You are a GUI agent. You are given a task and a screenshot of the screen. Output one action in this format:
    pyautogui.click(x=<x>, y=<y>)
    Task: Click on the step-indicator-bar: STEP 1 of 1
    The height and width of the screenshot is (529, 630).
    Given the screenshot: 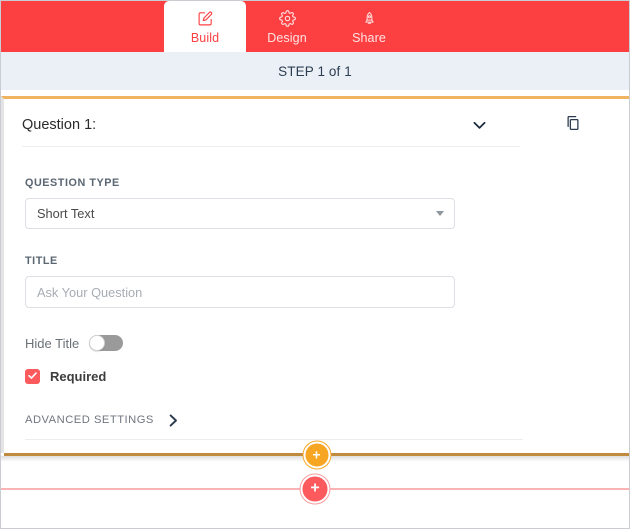 What is the action you would take?
    pyautogui.click(x=315, y=71)
    